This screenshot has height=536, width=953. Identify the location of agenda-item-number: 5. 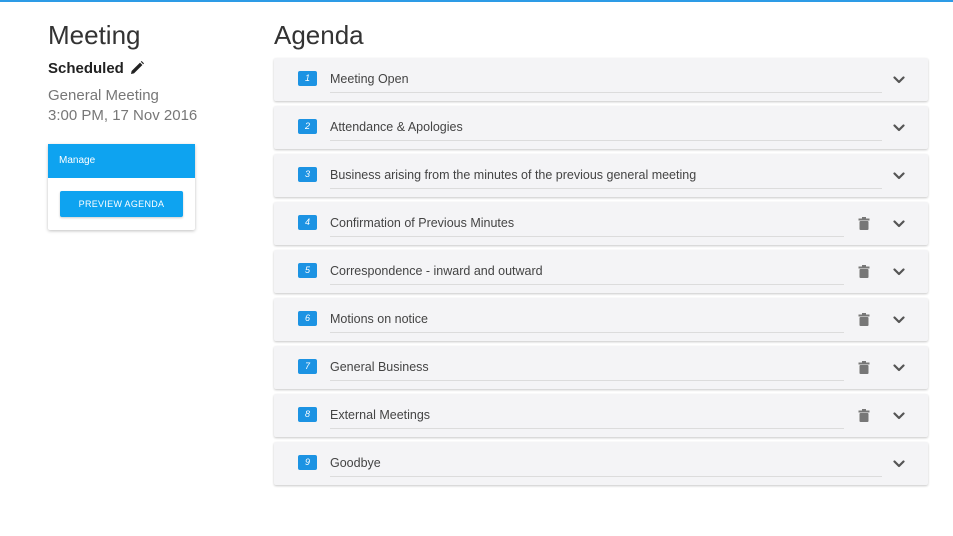
(307, 270).